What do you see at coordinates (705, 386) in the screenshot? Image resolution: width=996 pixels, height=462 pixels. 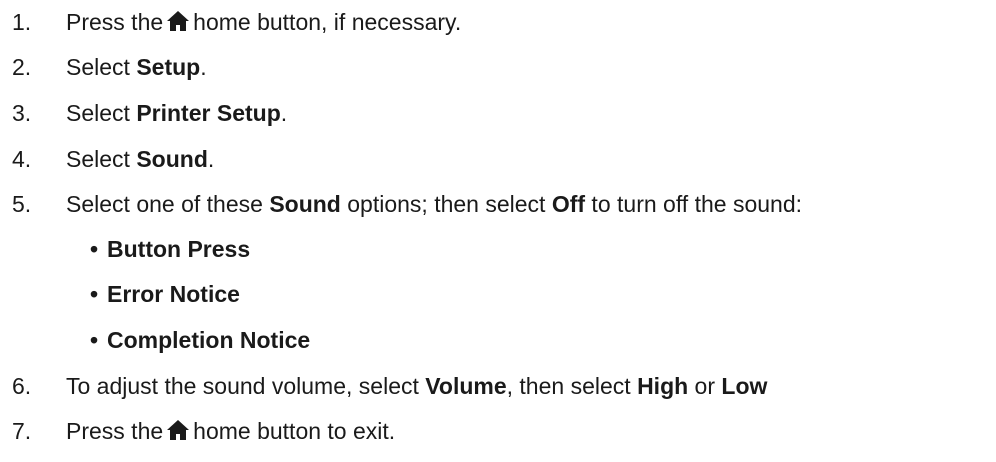 I see `step-text-mid: or` at bounding box center [705, 386].